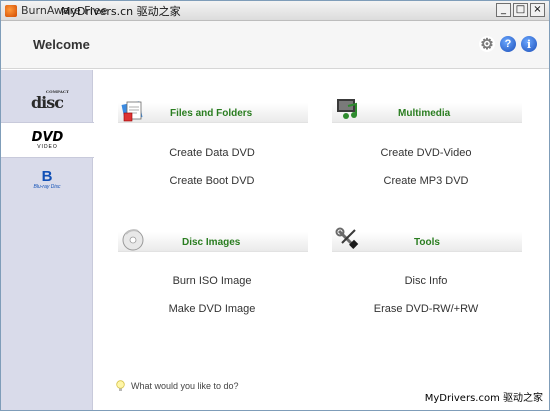 Image resolution: width=550 pixels, height=411 pixels. I want to click on watermark: MyDrivers.com 驱动之家, so click(483, 398).